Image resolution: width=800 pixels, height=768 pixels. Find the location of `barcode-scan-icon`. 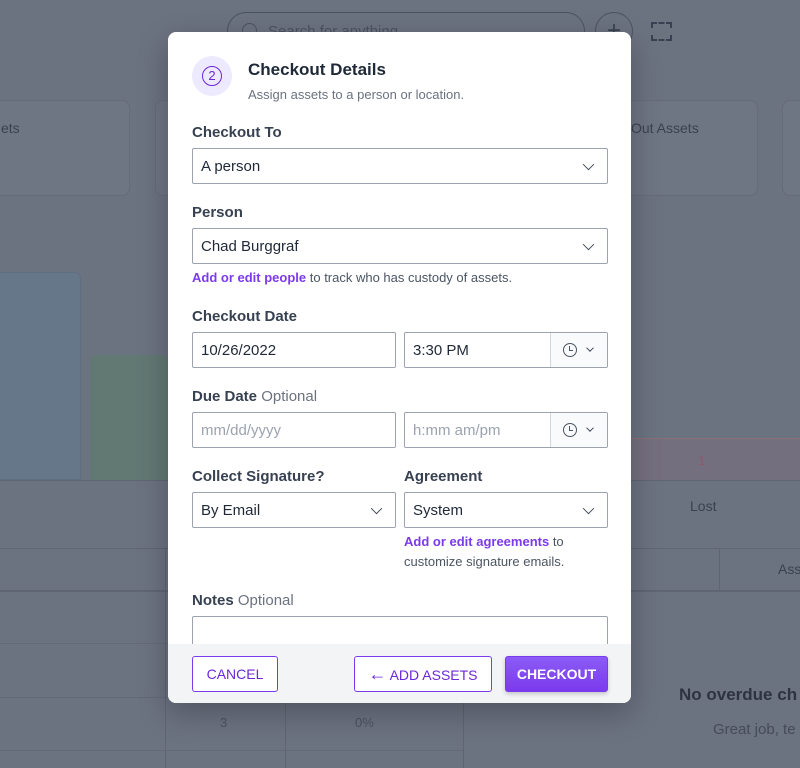

barcode-scan-icon is located at coordinates (661, 31).